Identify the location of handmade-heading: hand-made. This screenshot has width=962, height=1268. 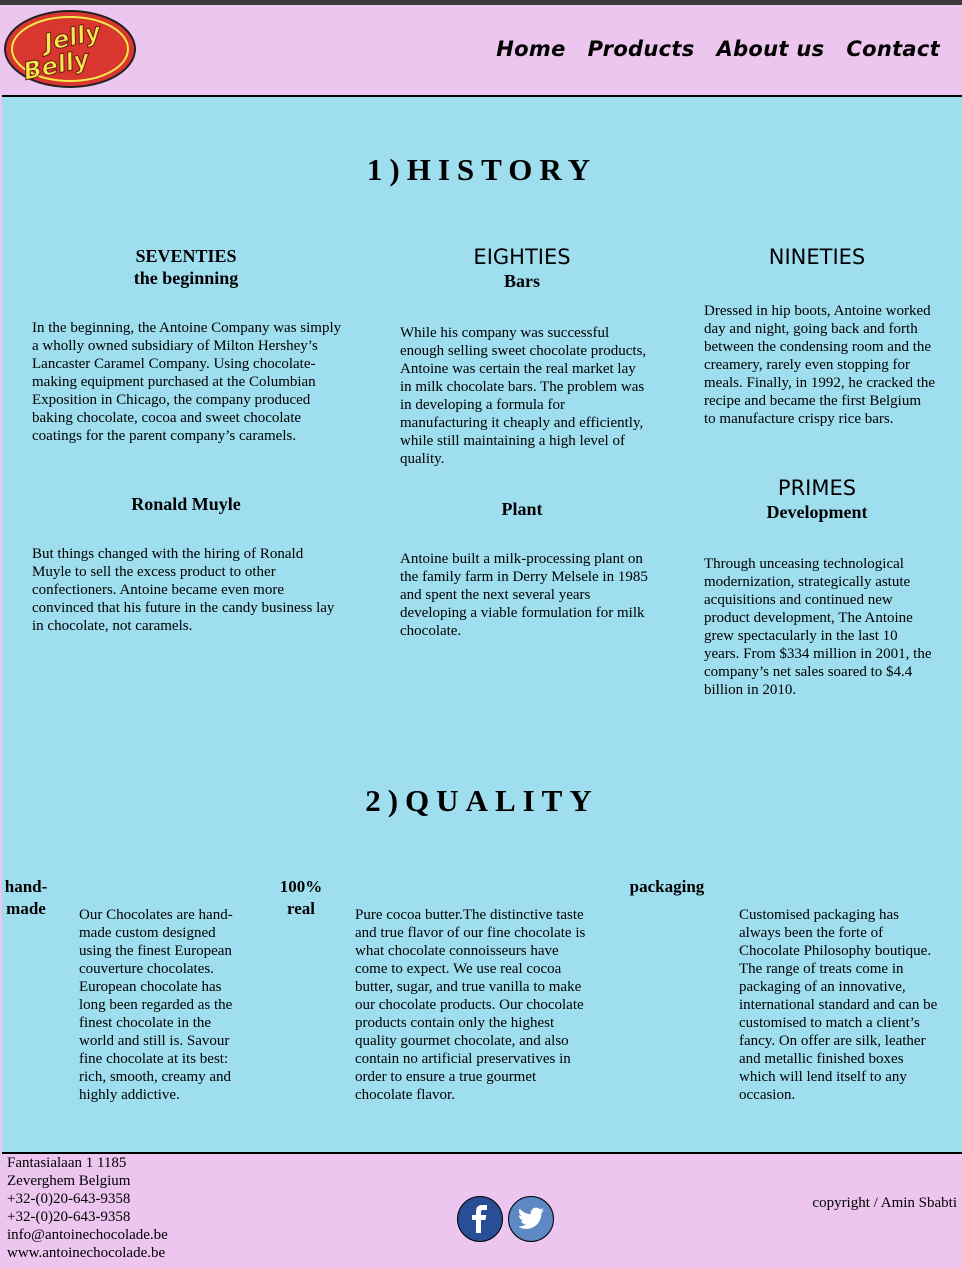
(26, 897).